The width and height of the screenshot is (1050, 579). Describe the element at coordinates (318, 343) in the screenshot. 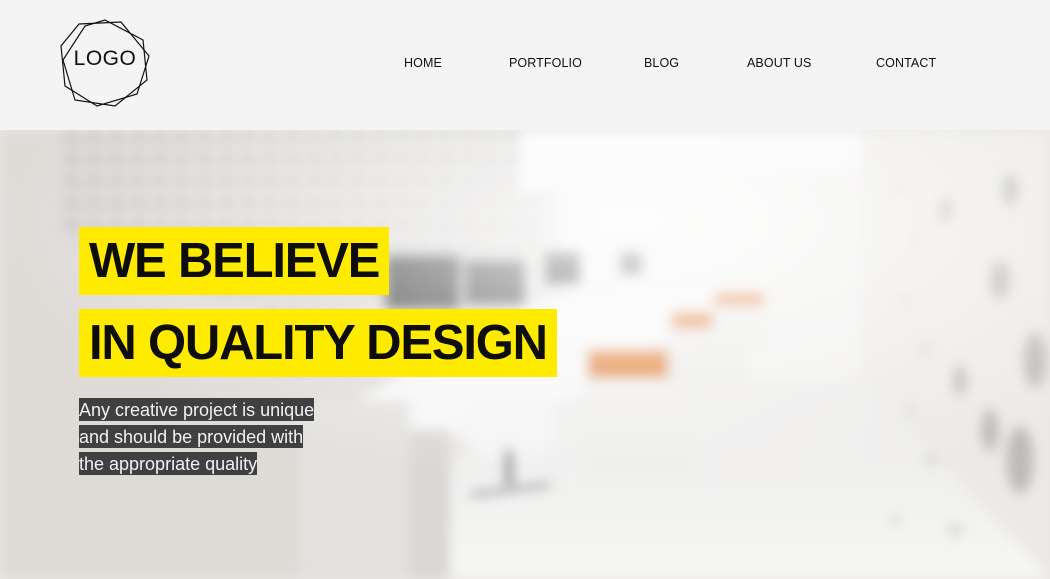

I see `hero-headline-line-2: IN QUALITY DESIGN` at that location.